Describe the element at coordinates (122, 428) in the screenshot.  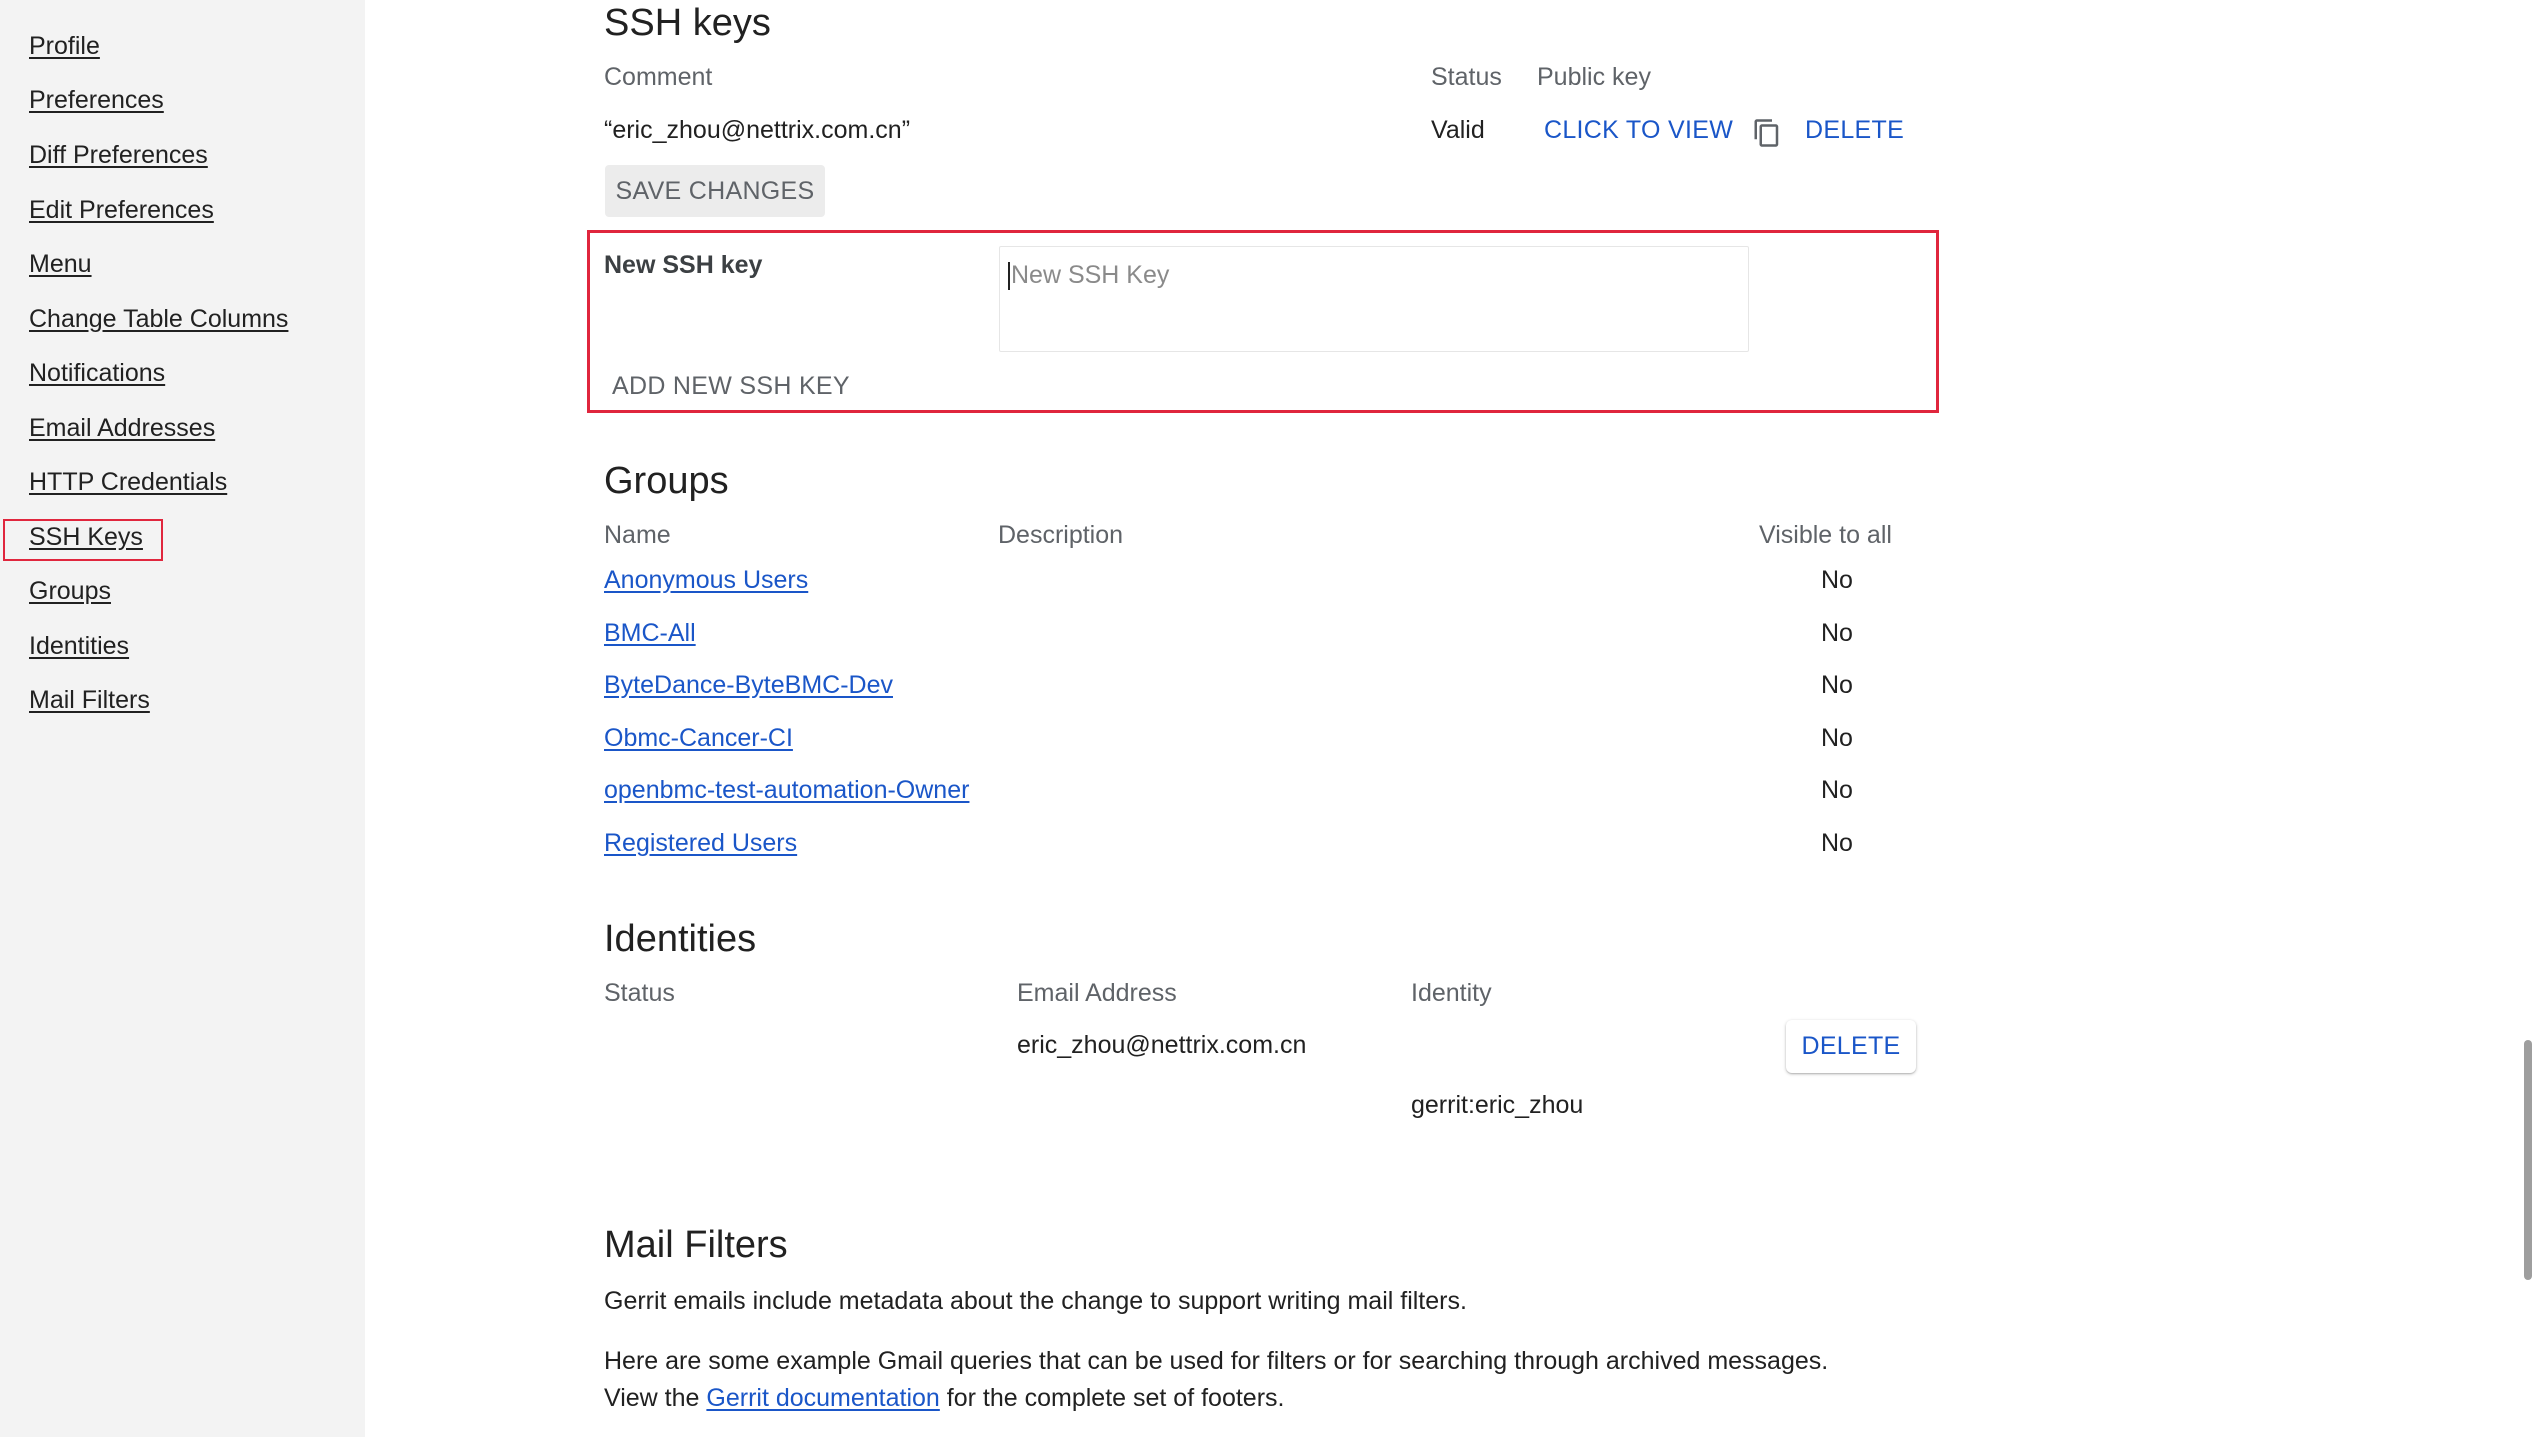
I see `sidebar-item-email-addresses: Email Addresses` at that location.